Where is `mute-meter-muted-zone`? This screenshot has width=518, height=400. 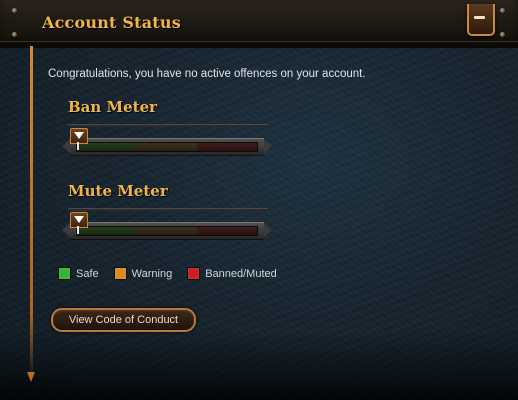 mute-meter-muted-zone is located at coordinates (227, 231).